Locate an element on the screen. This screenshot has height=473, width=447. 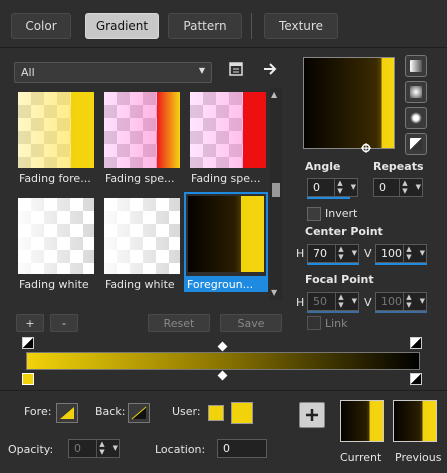
angle-input: 0 ▲ ▼ ▼ is located at coordinates (332, 187).